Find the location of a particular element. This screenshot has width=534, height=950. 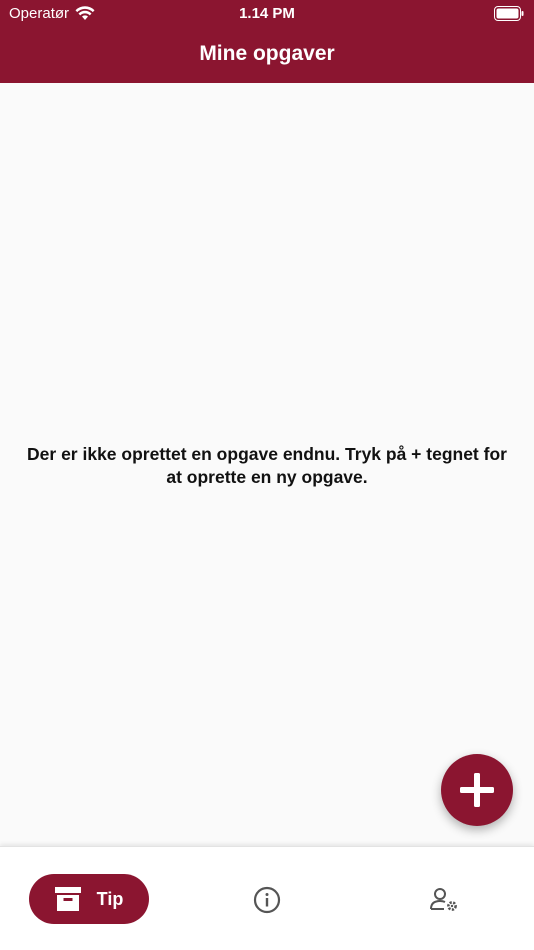

add-task-button is located at coordinates (477, 790).